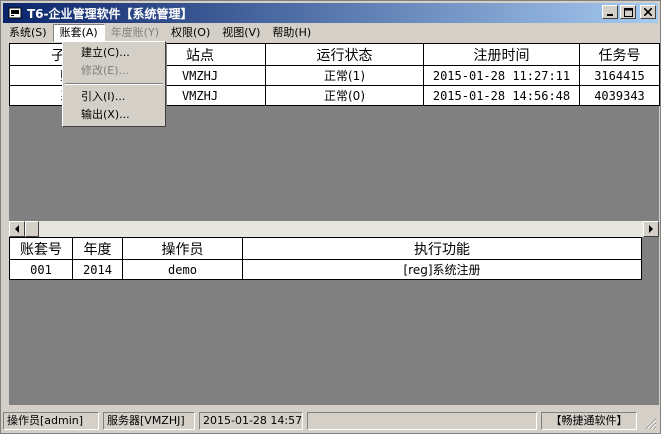 The width and height of the screenshot is (661, 434). What do you see at coordinates (51, 421) in the screenshot?
I see `status-operator: 操作员[admin]` at bounding box center [51, 421].